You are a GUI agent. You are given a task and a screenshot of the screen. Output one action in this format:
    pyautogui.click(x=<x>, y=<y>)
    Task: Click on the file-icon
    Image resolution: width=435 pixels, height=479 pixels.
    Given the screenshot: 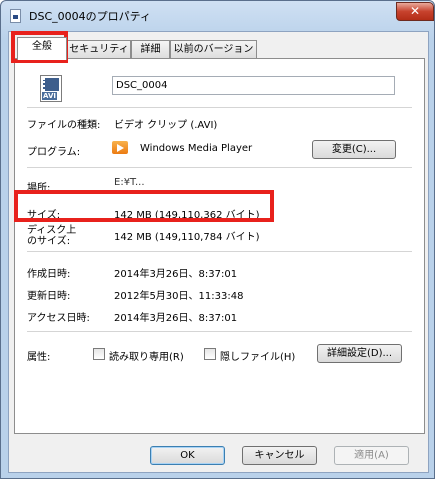 What is the action you would take?
    pyautogui.click(x=15, y=16)
    